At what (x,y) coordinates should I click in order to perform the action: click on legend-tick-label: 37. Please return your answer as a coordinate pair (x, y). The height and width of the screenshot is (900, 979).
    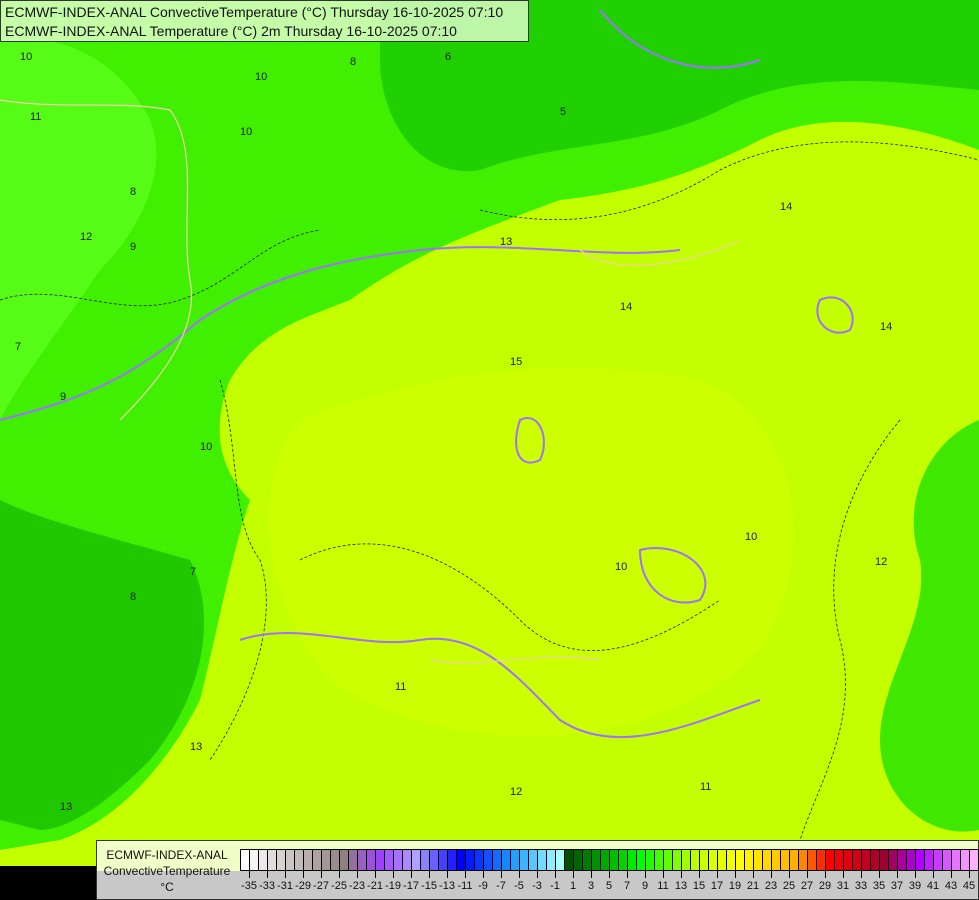
    Looking at the image, I should click on (897, 886).